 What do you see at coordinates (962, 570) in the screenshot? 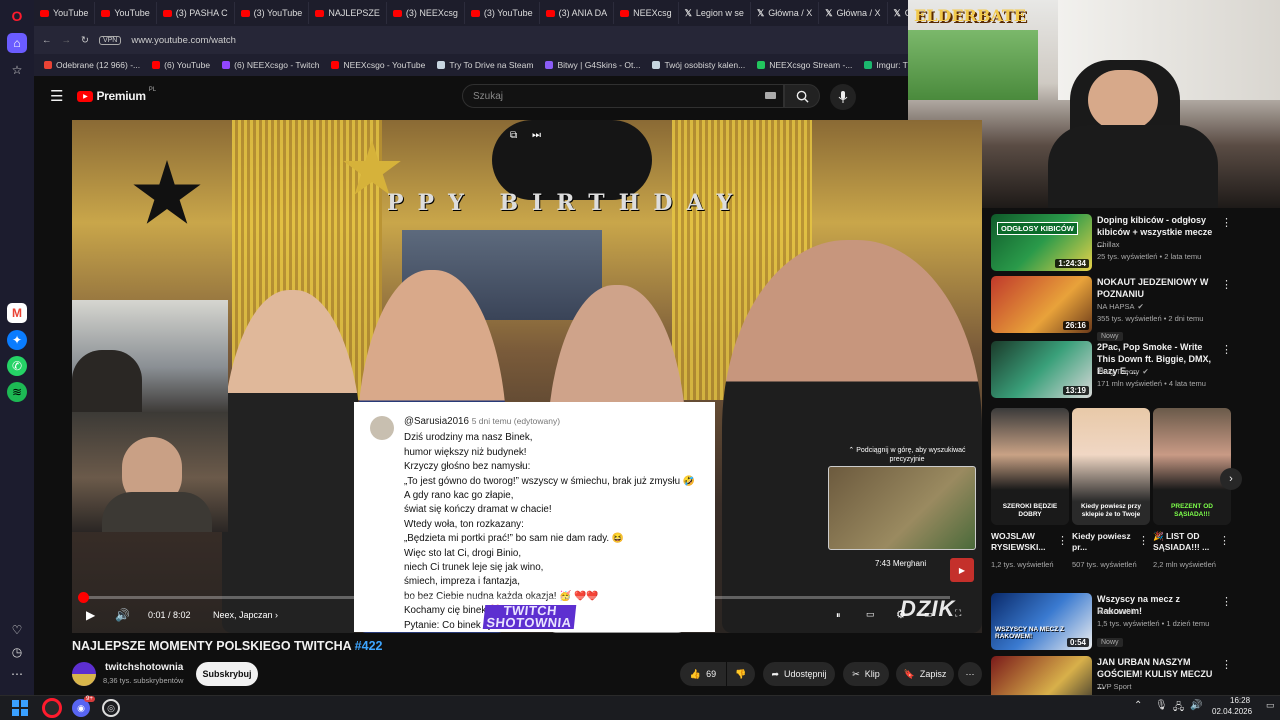
I see `channel-watermark-icon: ▶` at bounding box center [962, 570].